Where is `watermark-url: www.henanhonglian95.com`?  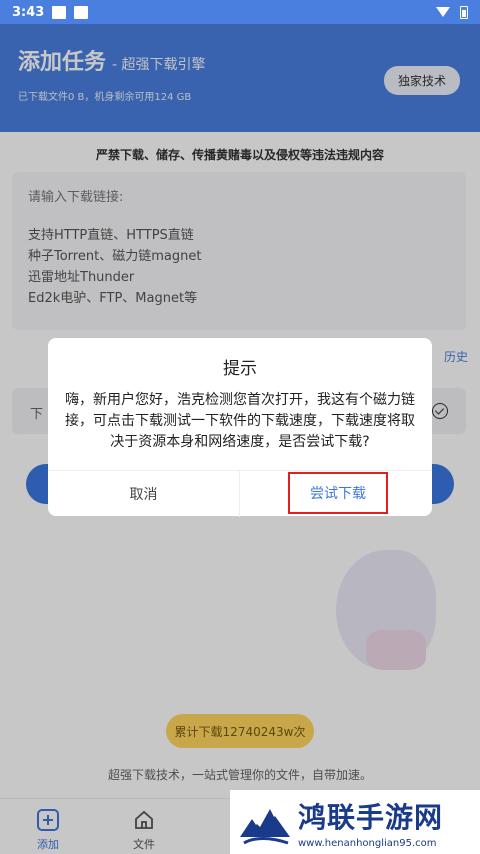 watermark-url: www.henanhonglian95.com is located at coordinates (367, 843).